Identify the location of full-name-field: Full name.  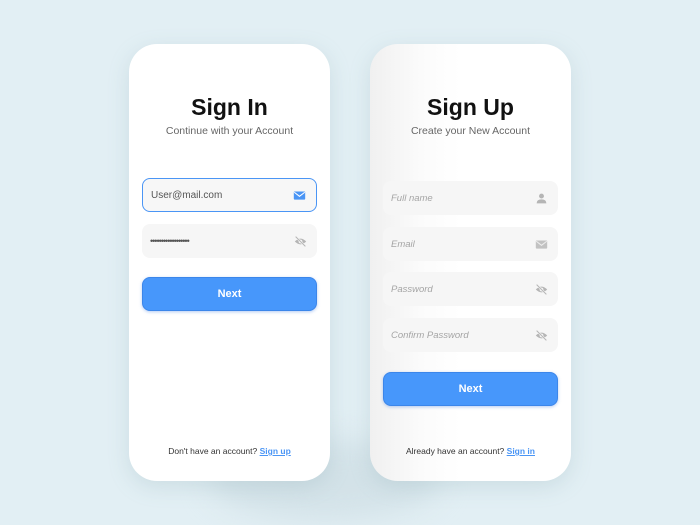
(470, 198).